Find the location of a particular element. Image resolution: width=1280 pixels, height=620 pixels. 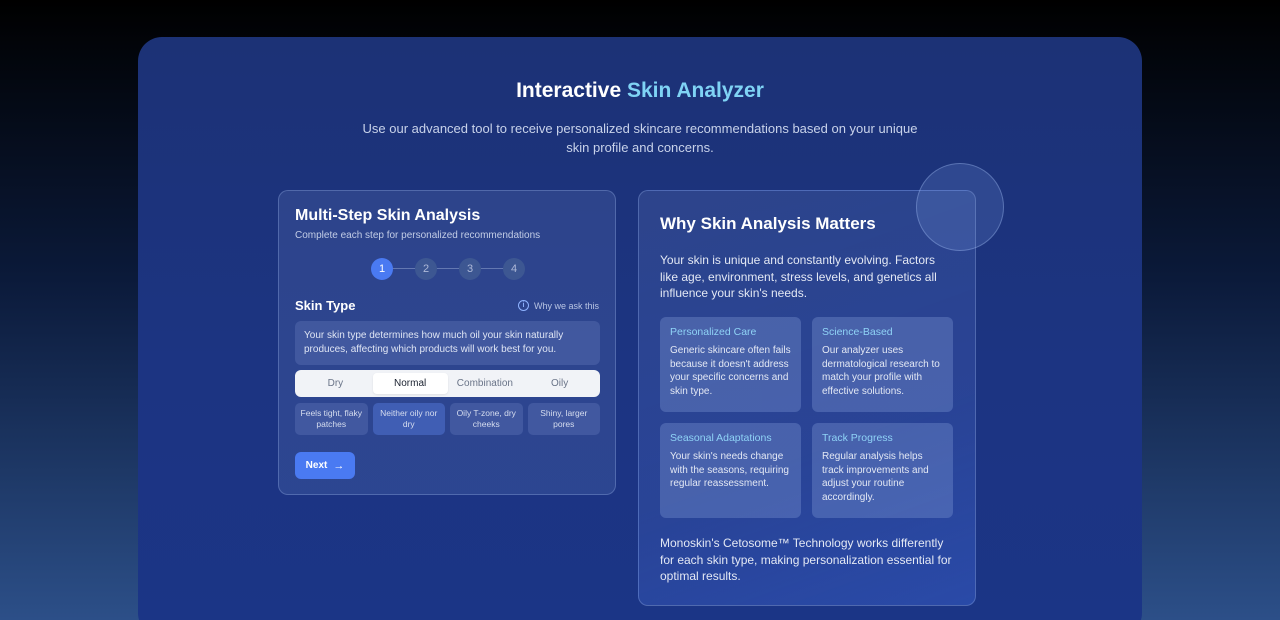

why-we-ask-link: i Why we ask this is located at coordinates (558, 305).